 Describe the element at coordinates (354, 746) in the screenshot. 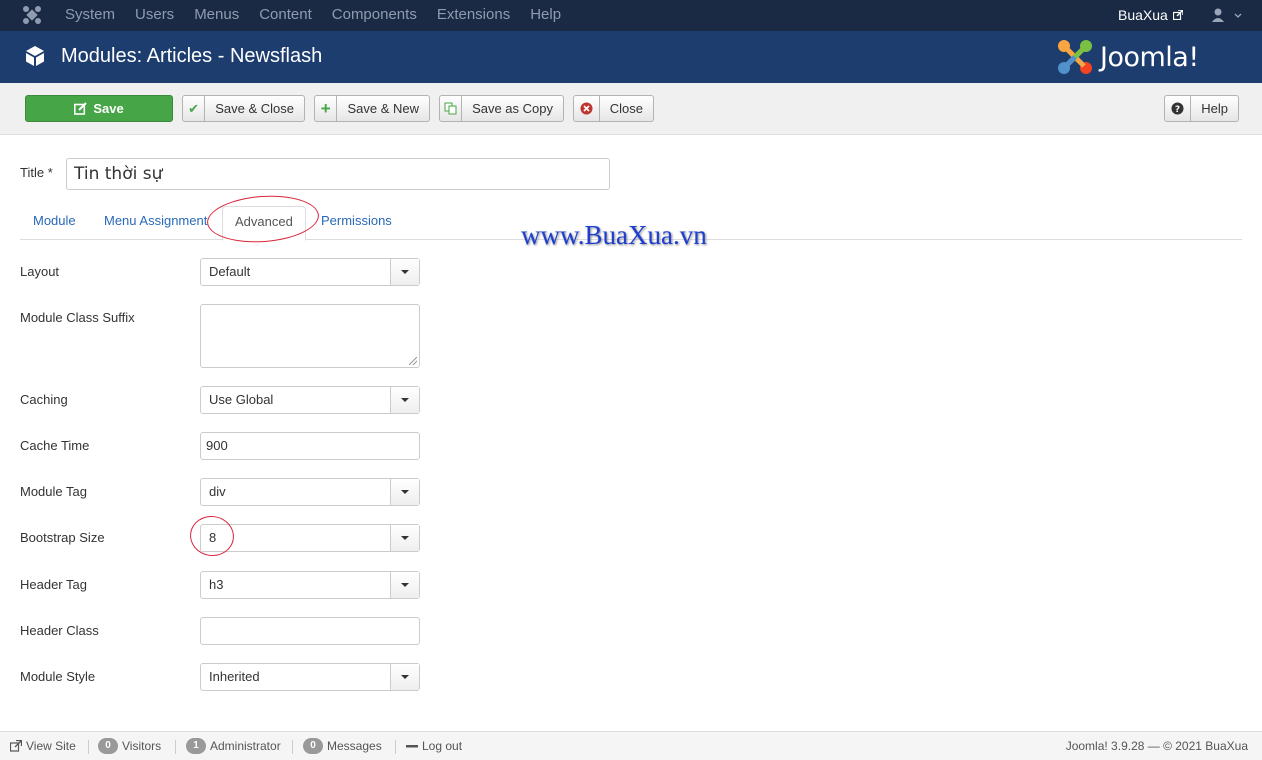

I see `messages-label: Messages` at that location.